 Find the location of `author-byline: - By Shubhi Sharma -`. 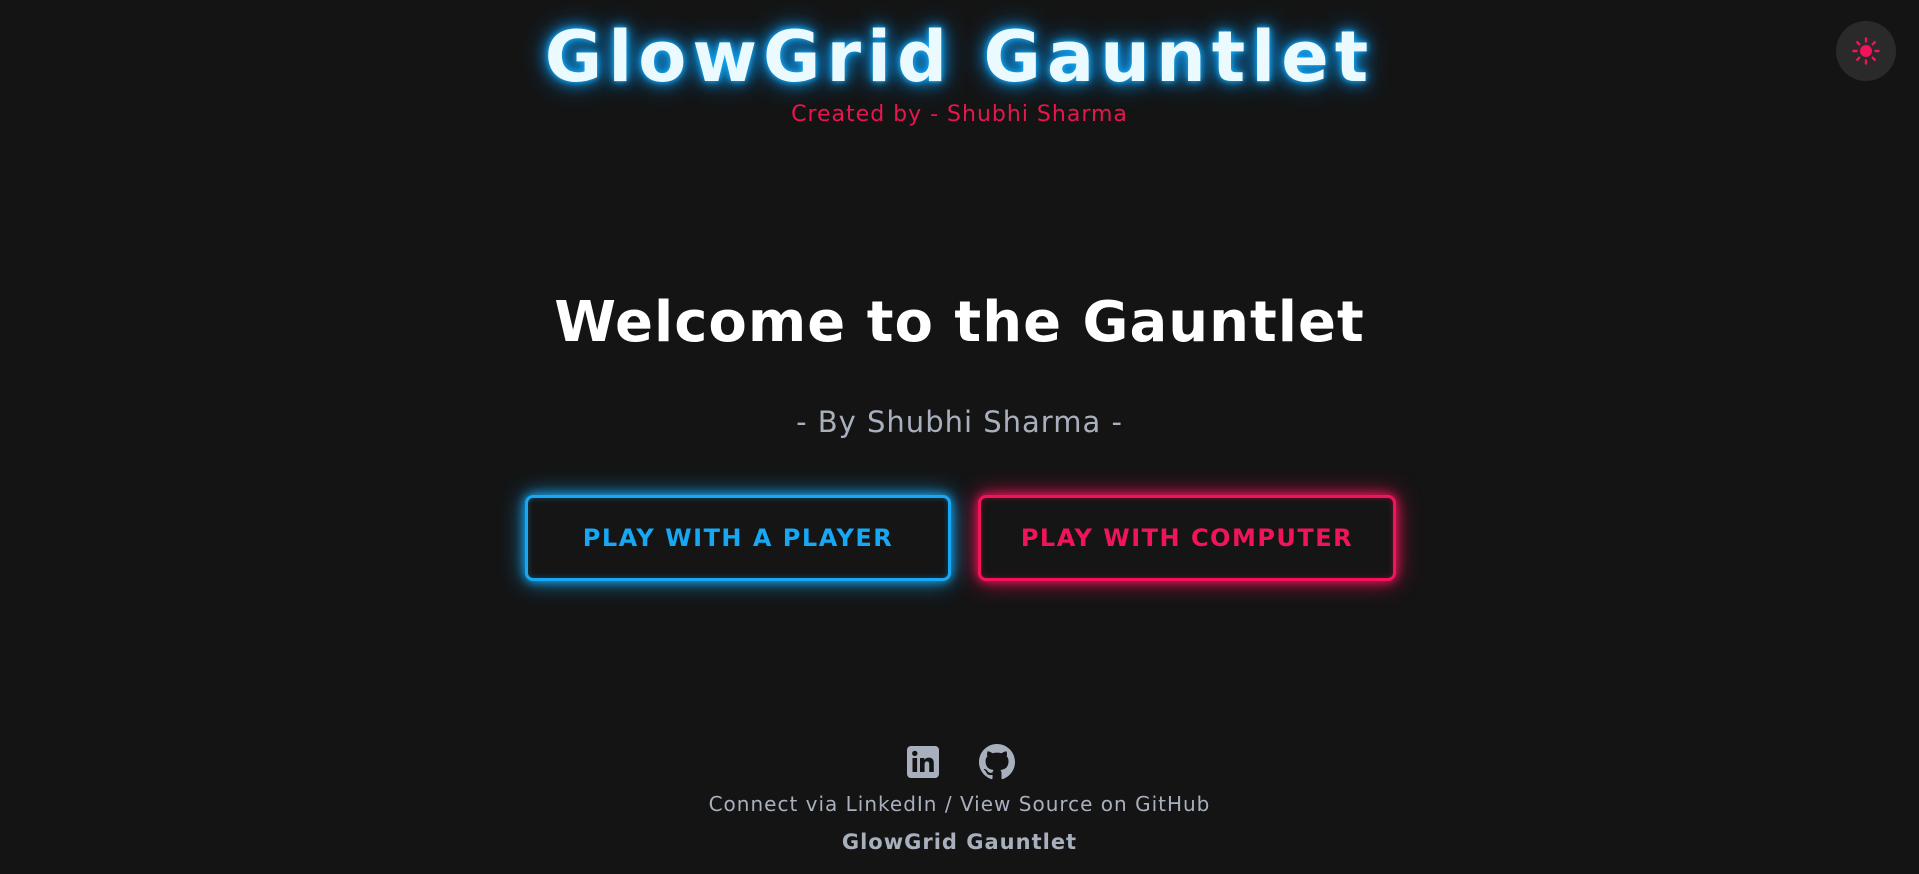

author-byline: - By Shubhi Sharma - is located at coordinates (959, 422).